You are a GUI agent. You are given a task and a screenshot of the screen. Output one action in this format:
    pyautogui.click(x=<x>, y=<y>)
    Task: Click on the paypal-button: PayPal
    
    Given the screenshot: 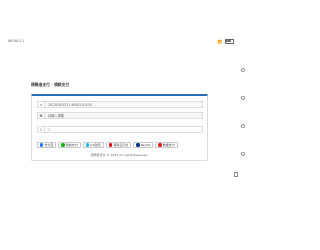 What is the action you would take?
    pyautogui.click(x=143, y=145)
    